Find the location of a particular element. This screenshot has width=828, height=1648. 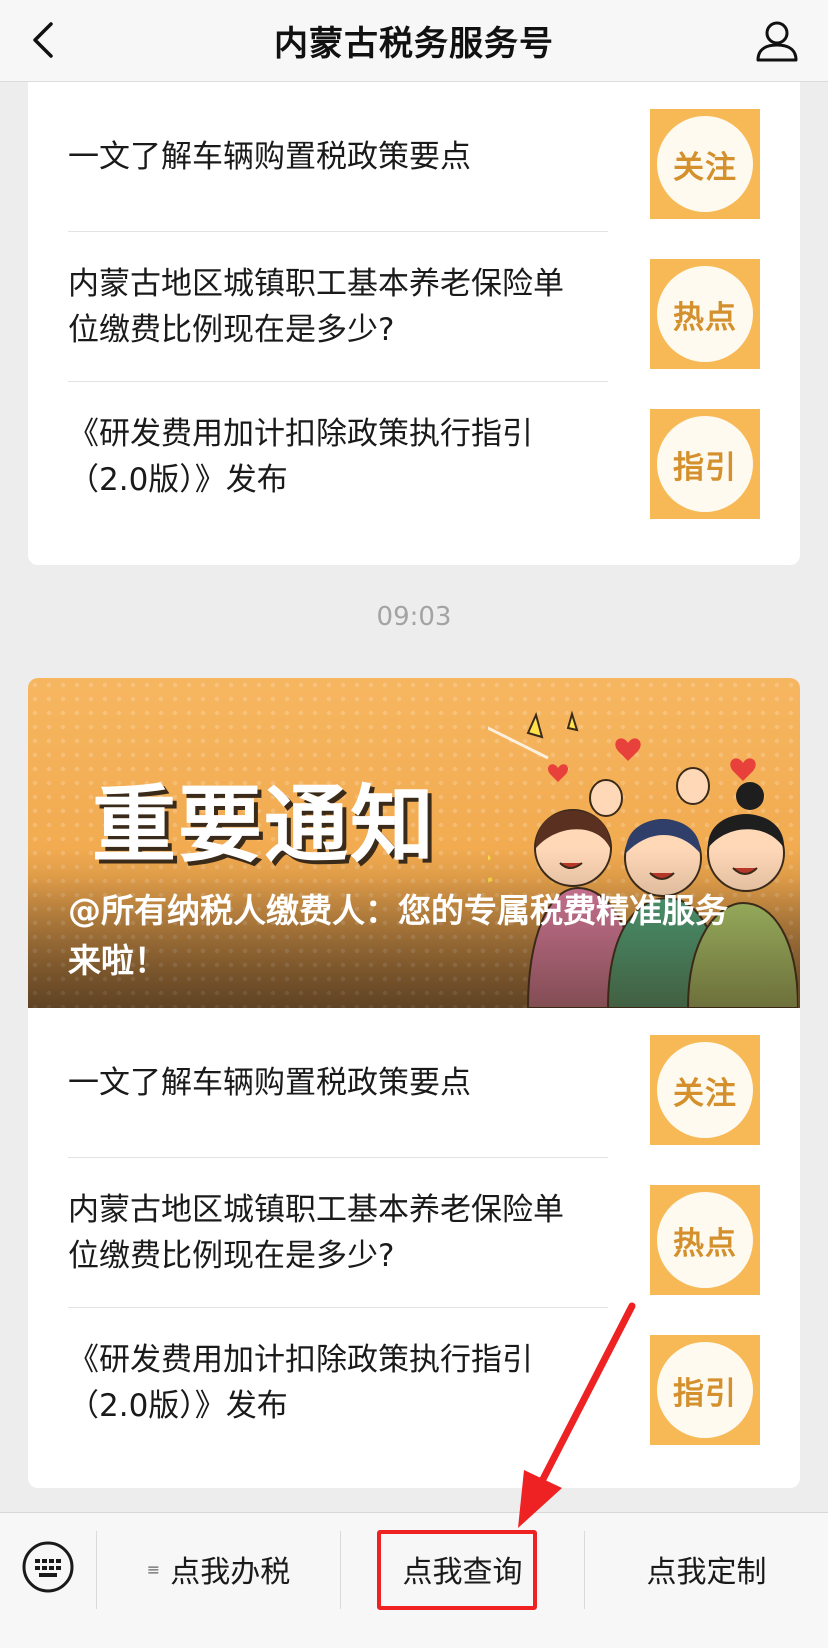

banner-headline: 重要通知 is located at coordinates (264, 825).